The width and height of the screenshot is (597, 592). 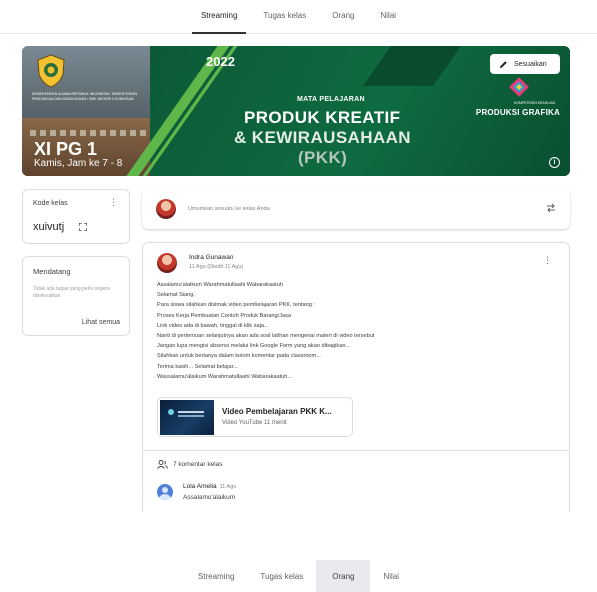 What do you see at coordinates (176, 295) in the screenshot?
I see `post-line: Selamat Siang.` at bounding box center [176, 295].